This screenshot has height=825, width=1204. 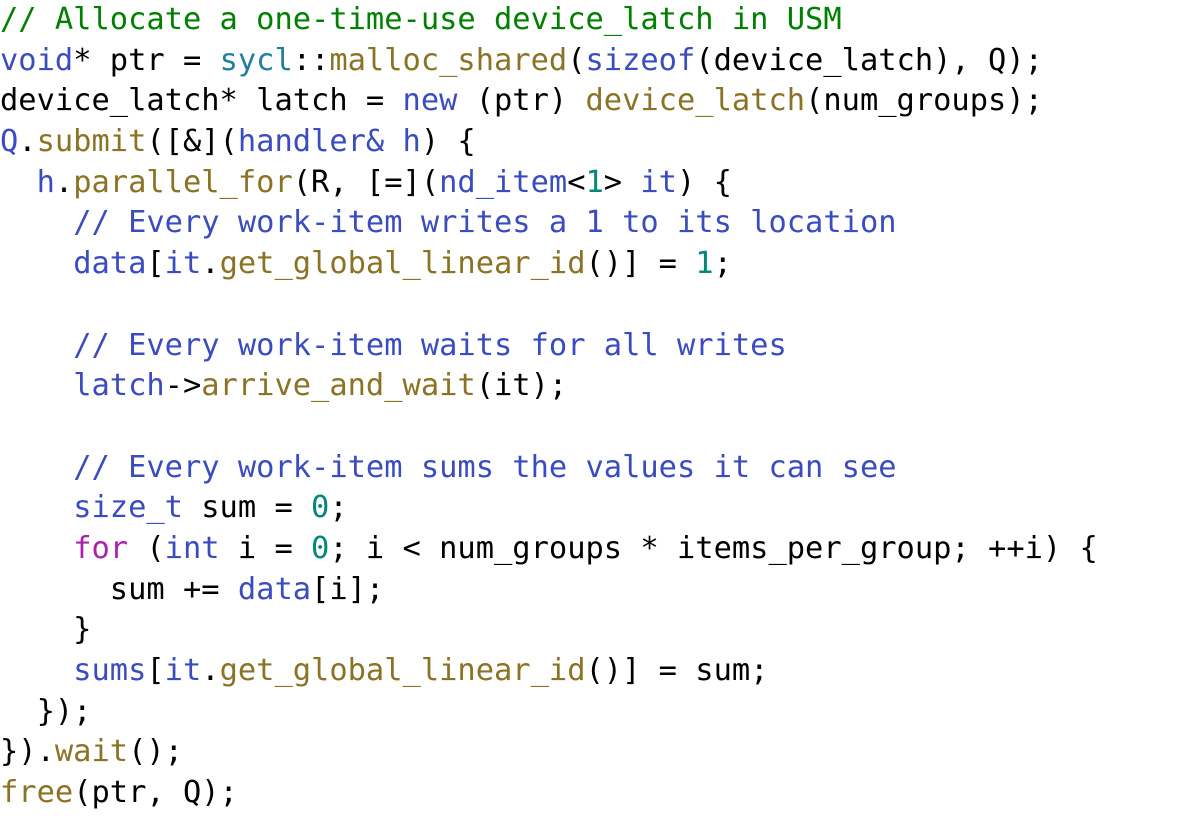 What do you see at coordinates (348, 589) in the screenshot?
I see `code-token-plain: [i];` at bounding box center [348, 589].